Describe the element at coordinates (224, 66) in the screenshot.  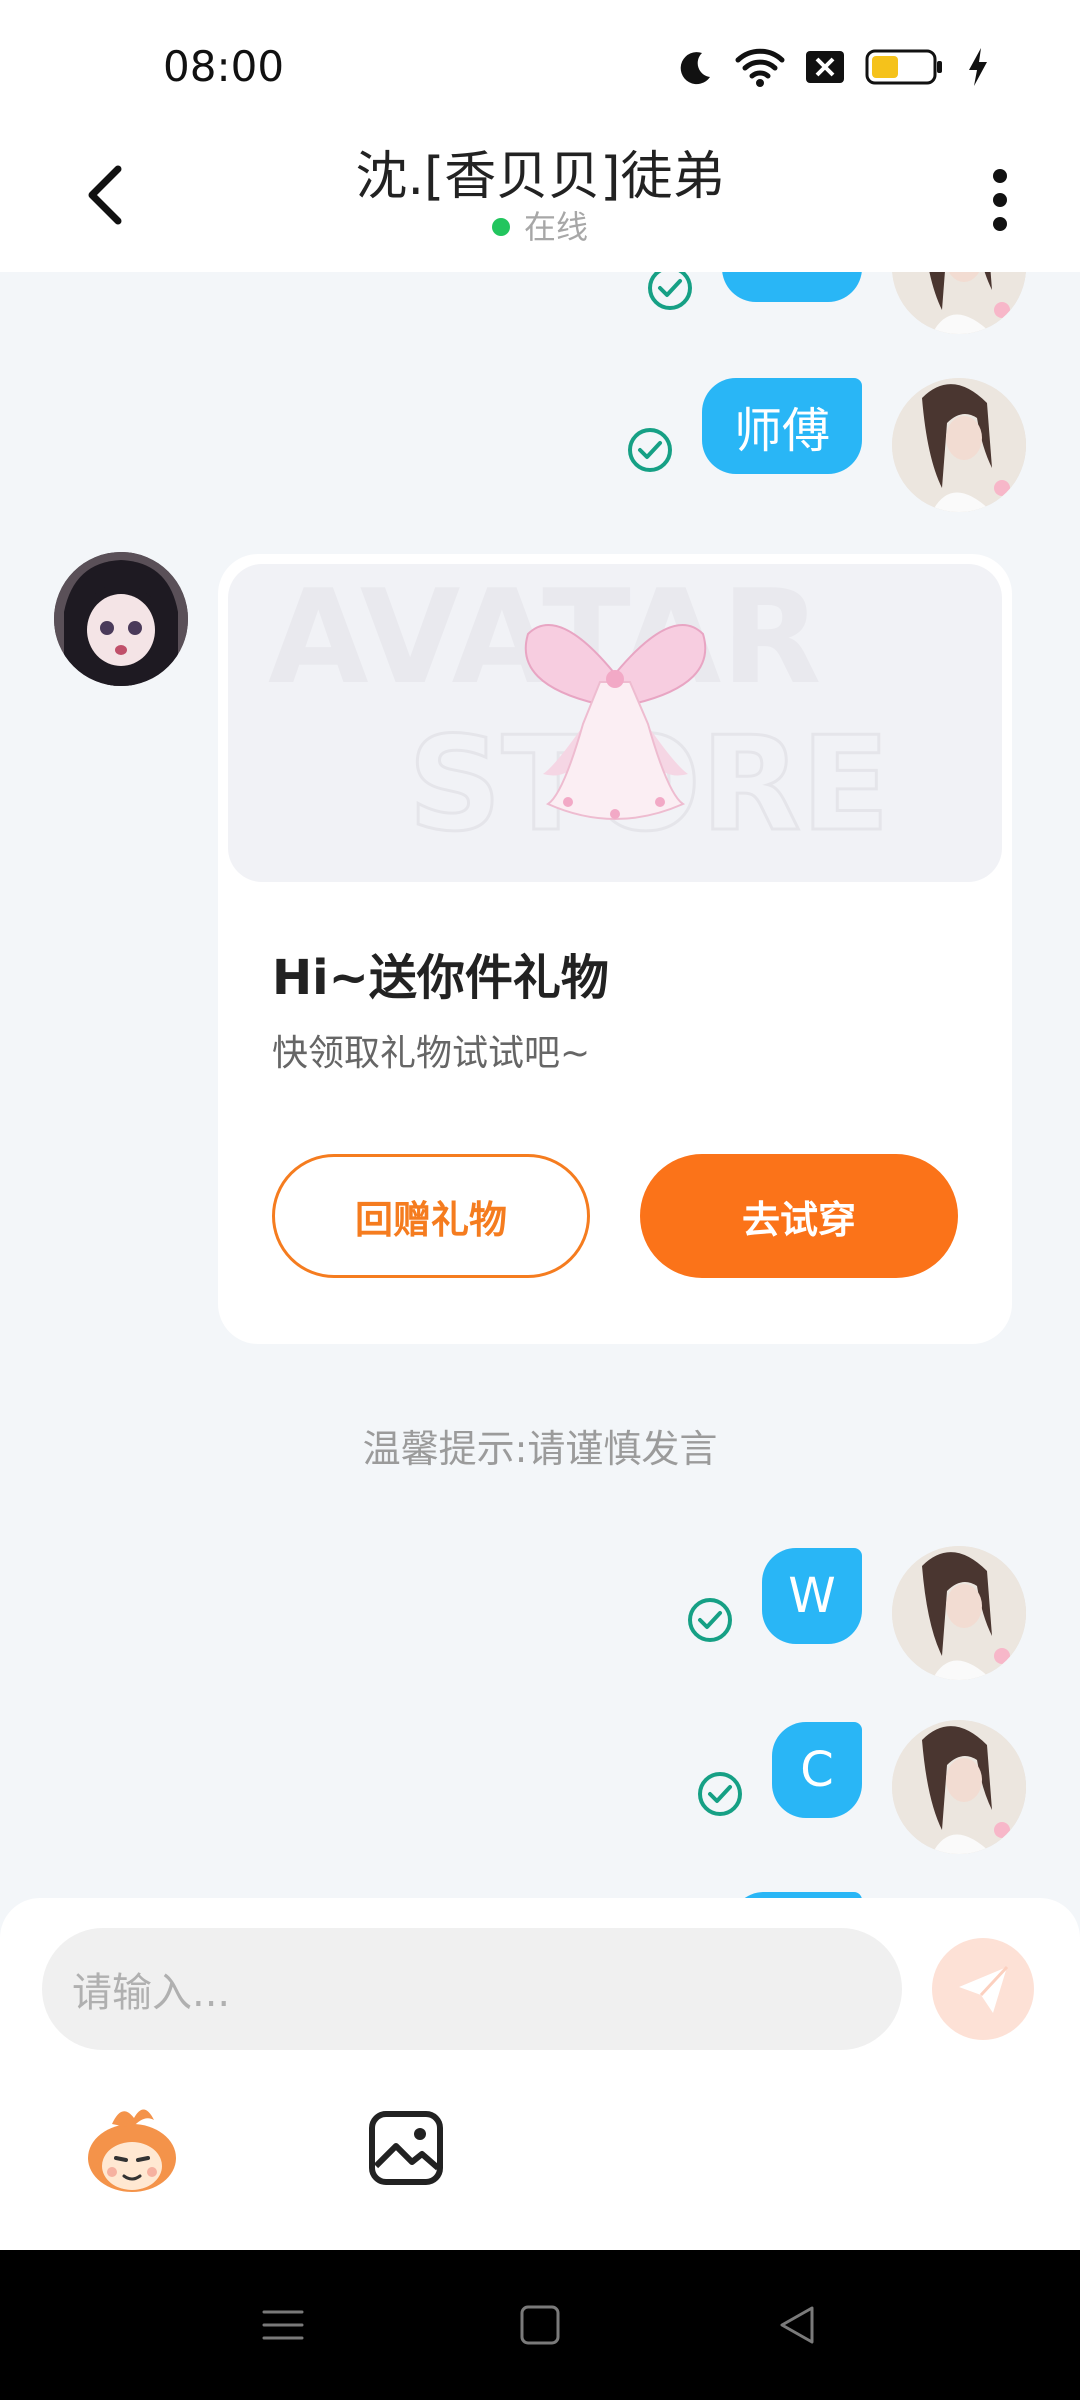
I see `status-time: 08:00` at that location.